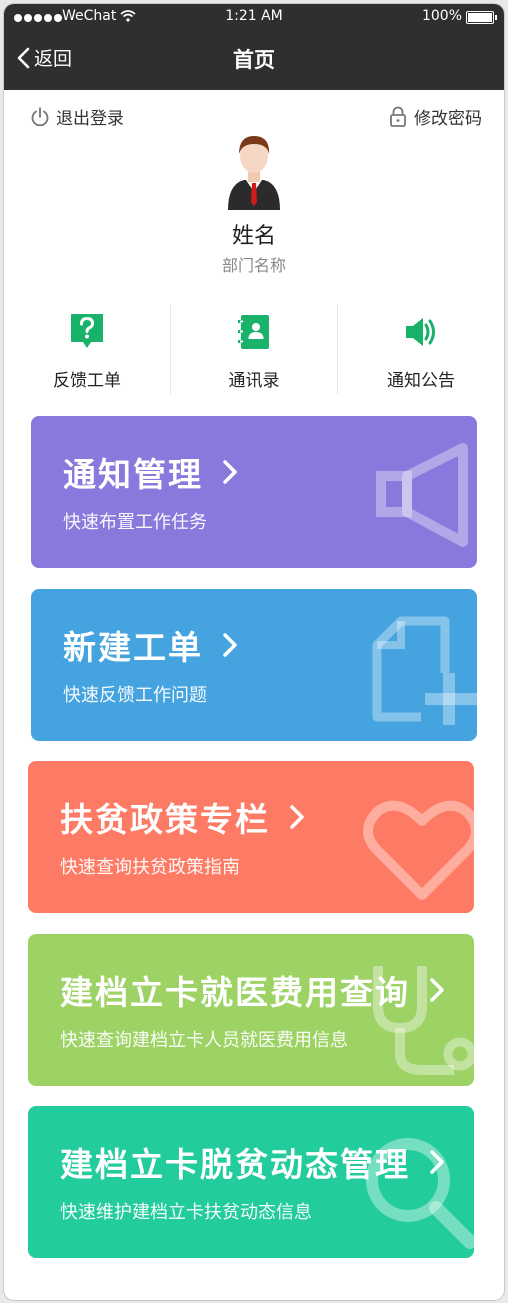  What do you see at coordinates (254, 173) in the screenshot?
I see `avatar` at bounding box center [254, 173].